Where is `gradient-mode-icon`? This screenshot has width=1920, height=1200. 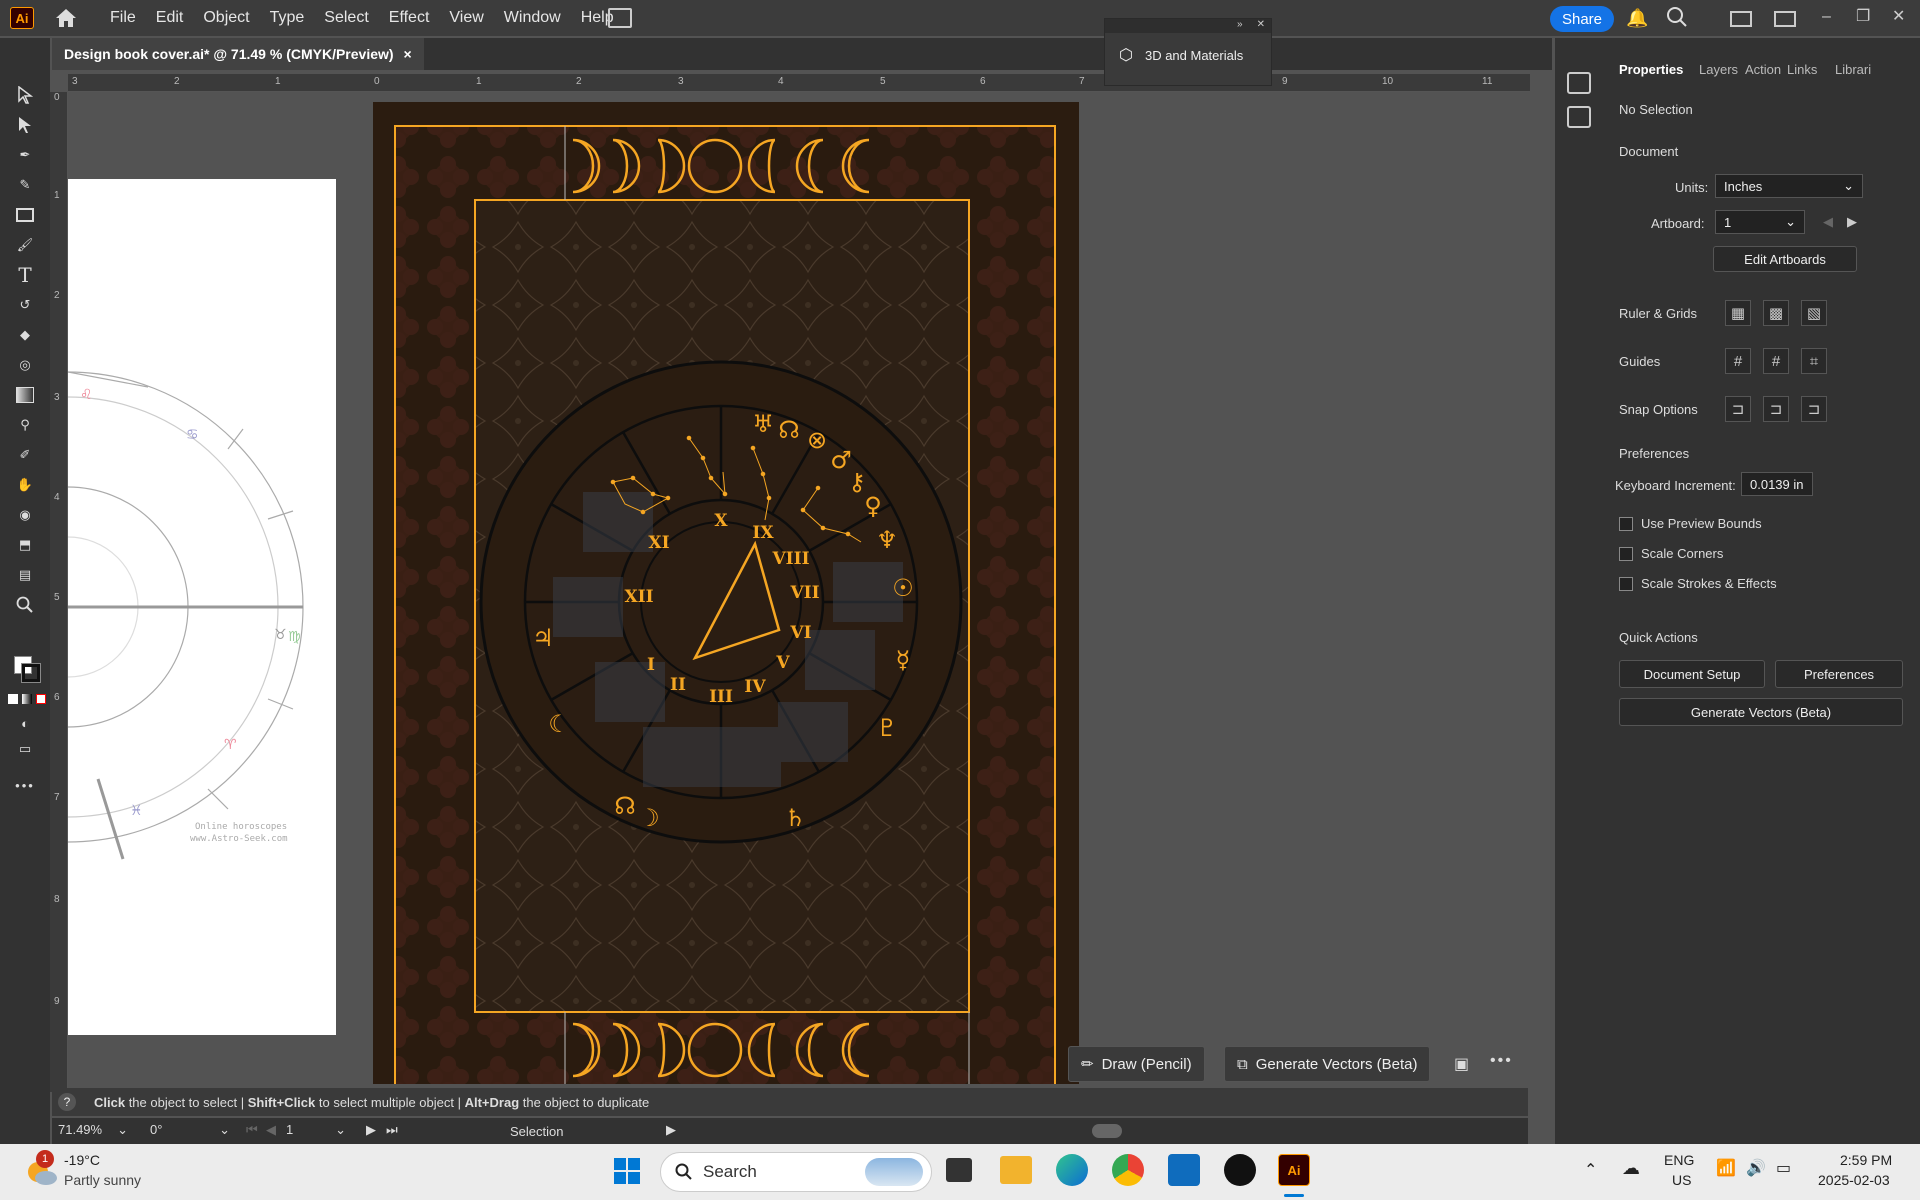 gradient-mode-icon is located at coordinates (27, 699).